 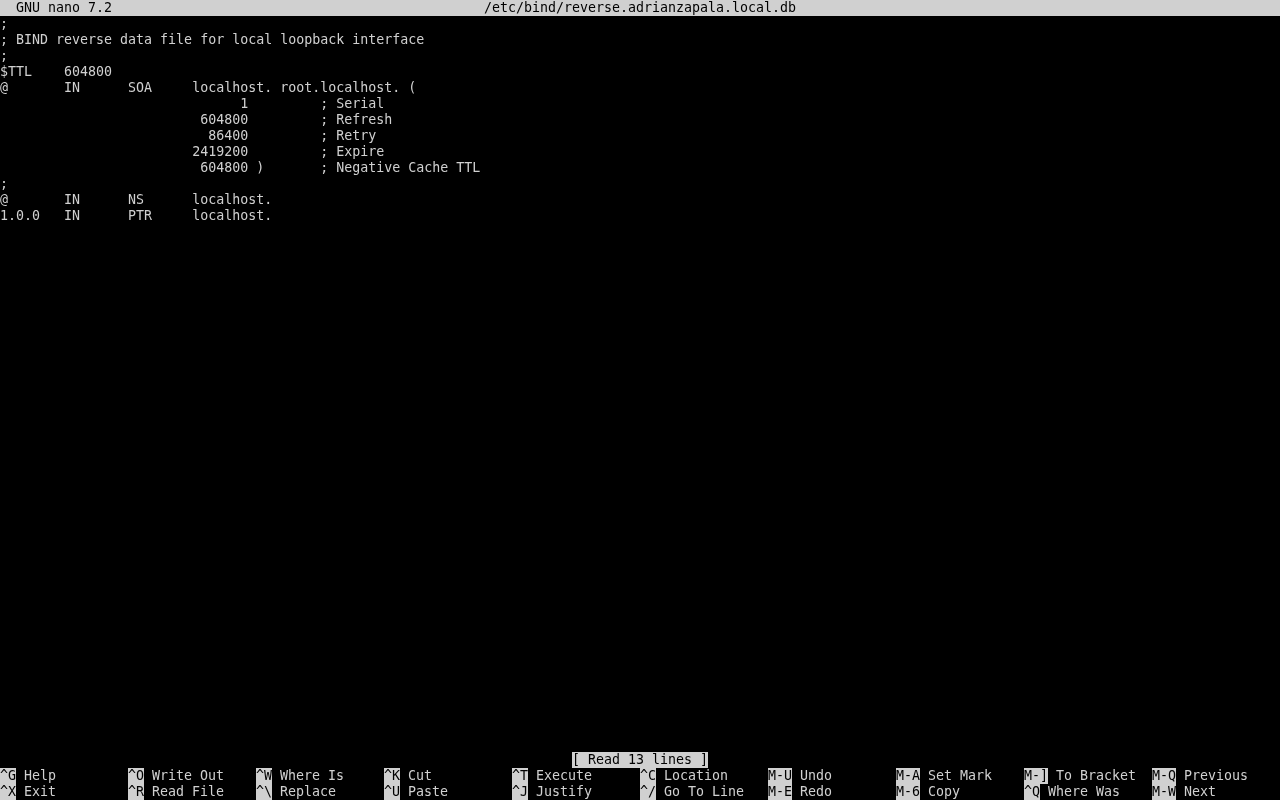 What do you see at coordinates (704, 792) in the screenshot?
I see `shortcut-label: Go To Line` at bounding box center [704, 792].